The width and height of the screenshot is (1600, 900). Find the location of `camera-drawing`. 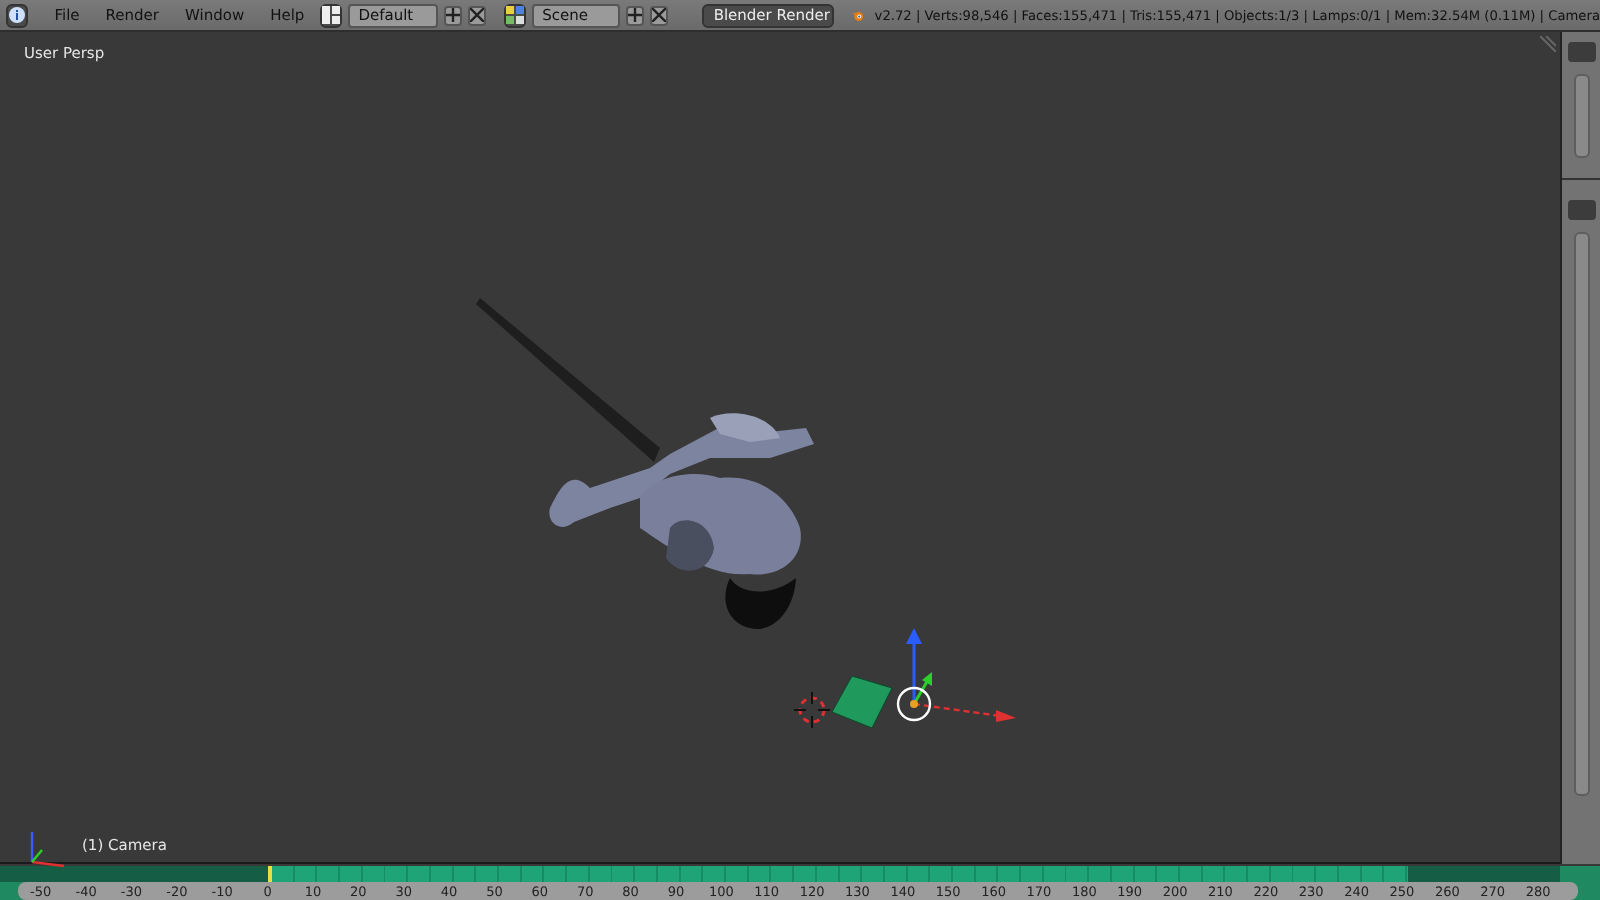

camera-drawing is located at coordinates (862, 702).